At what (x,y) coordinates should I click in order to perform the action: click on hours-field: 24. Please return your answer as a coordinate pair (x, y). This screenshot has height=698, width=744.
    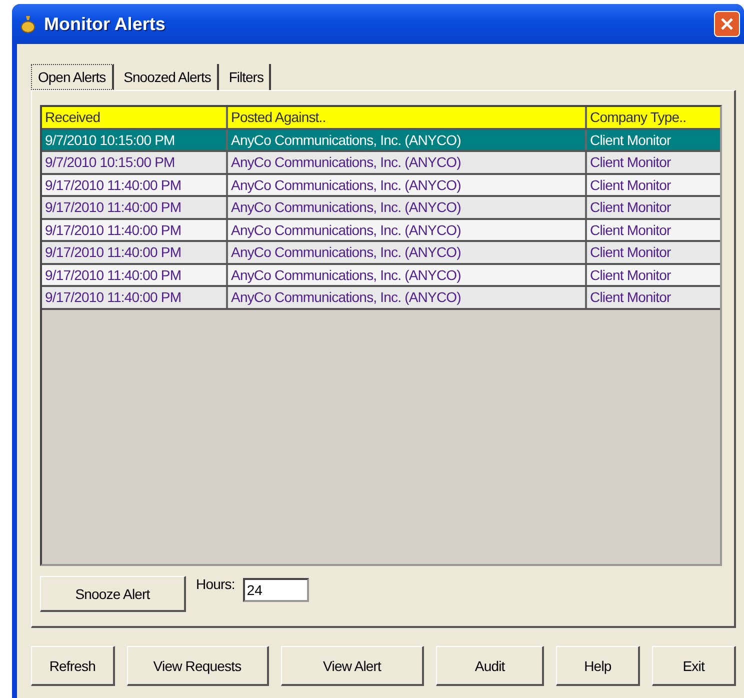
    Looking at the image, I should click on (275, 590).